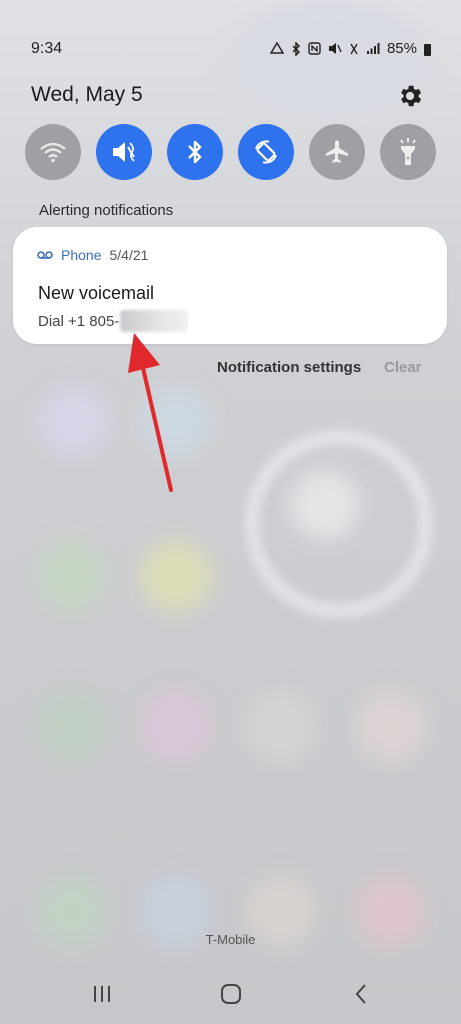  I want to click on recents-button, so click(102, 994).